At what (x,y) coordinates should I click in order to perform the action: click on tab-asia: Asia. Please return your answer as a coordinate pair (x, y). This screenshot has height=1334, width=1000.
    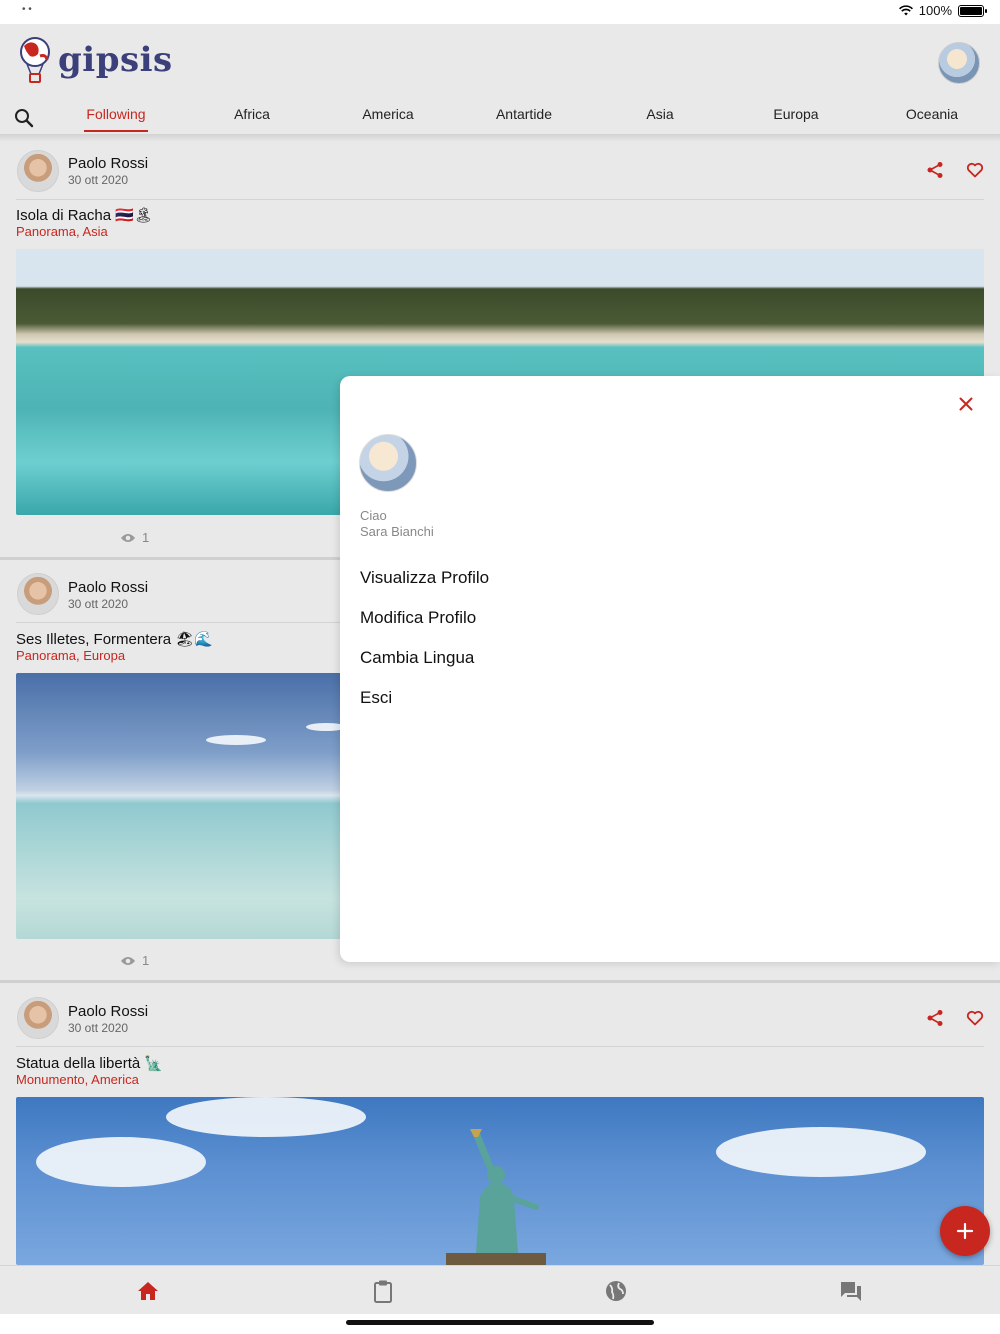
    Looking at the image, I should click on (660, 114).